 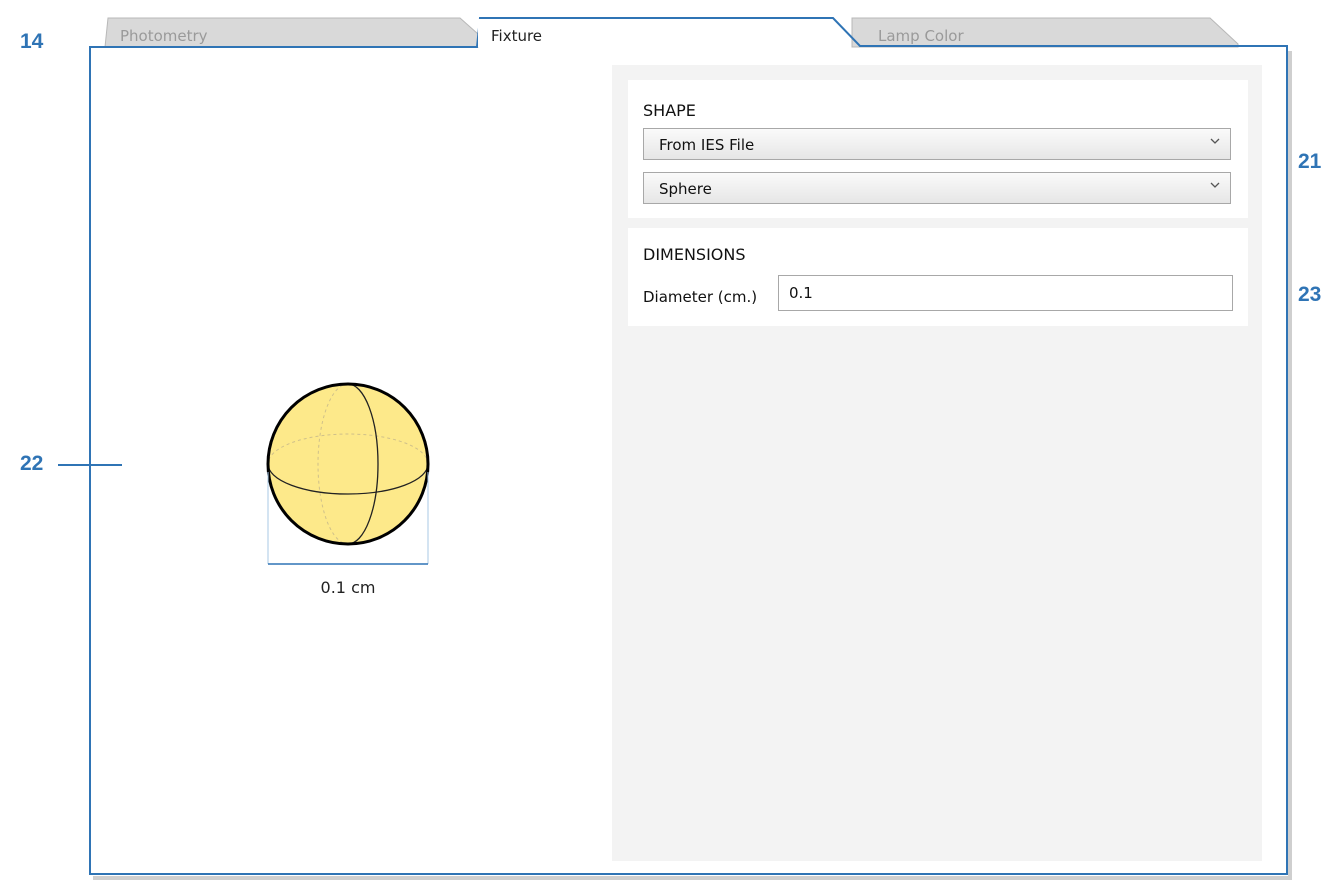 I want to click on shape-title: SHAPE, so click(x=669, y=110).